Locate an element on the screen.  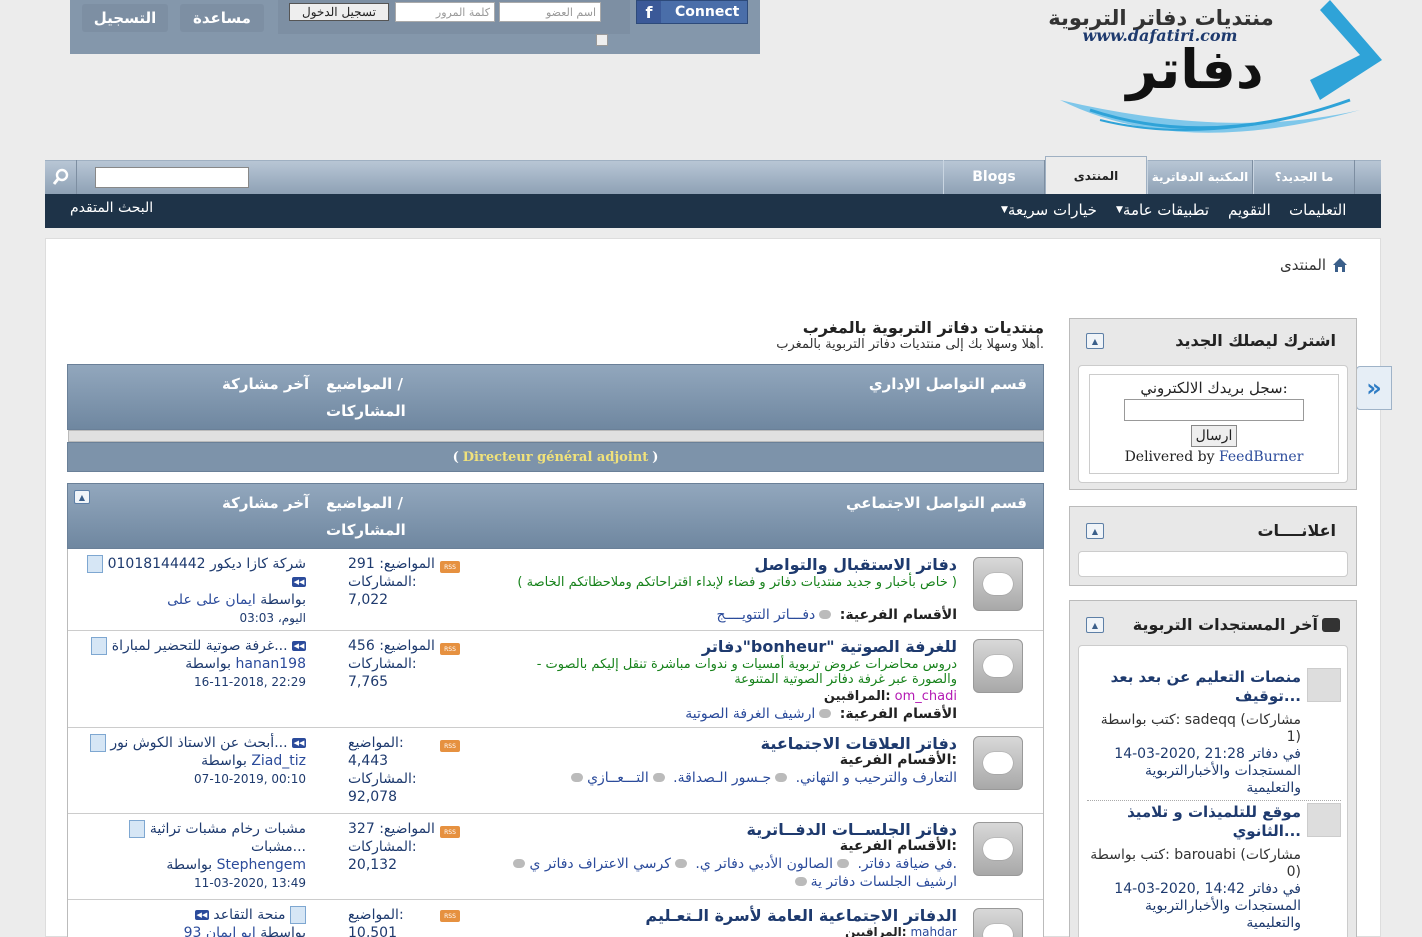
subforum-link: التعارف والترحيب و التهاني. is located at coordinates (876, 778).